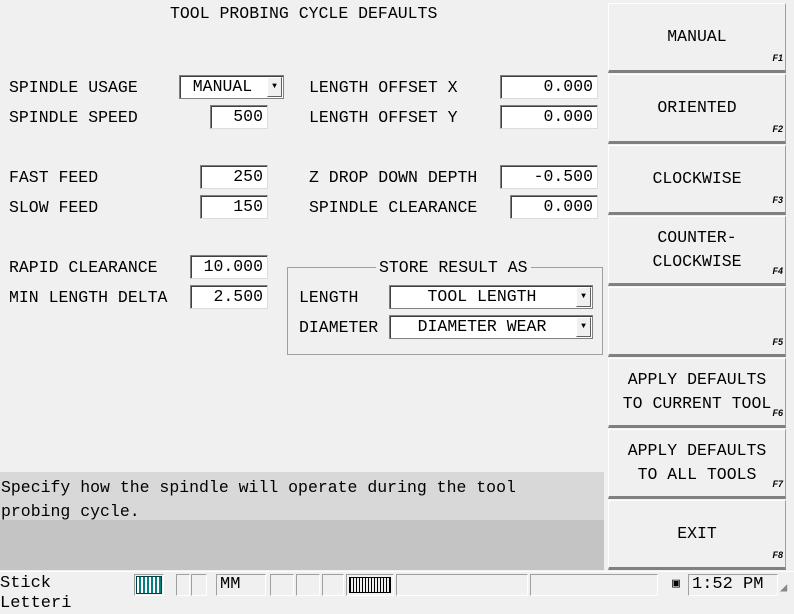  What do you see at coordinates (676, 583) in the screenshot?
I see `network-icon: ▣` at bounding box center [676, 583].